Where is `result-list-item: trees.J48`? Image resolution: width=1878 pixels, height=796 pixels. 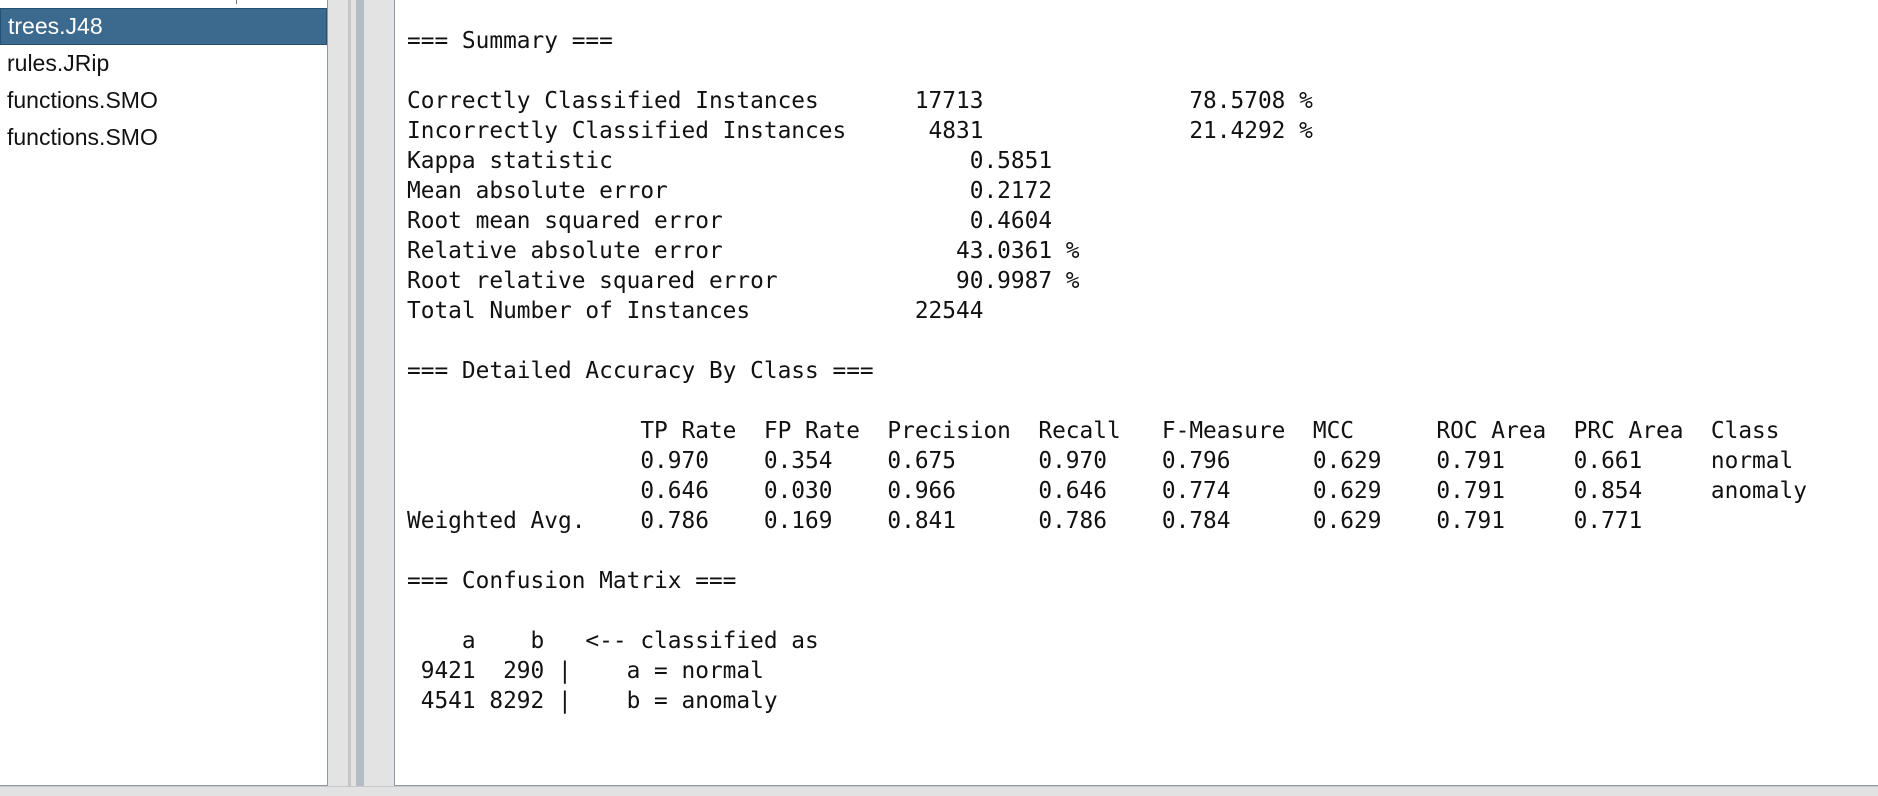 result-list-item: trees.J48 is located at coordinates (163, 26).